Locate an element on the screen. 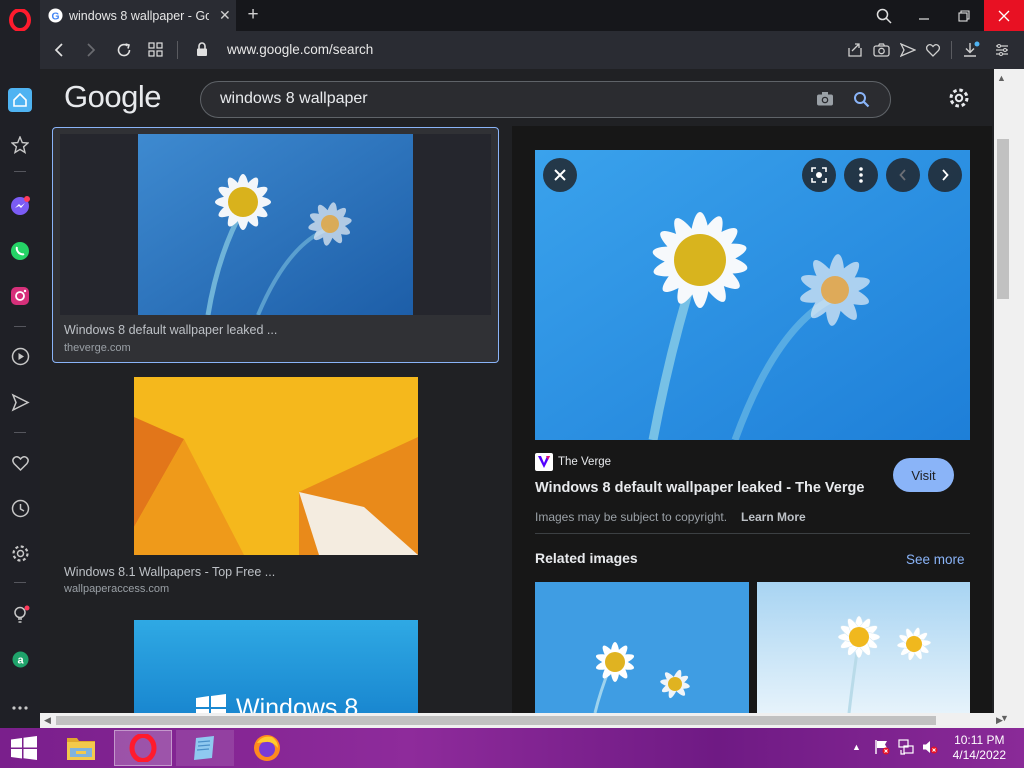  daisy-thumbnail-image is located at coordinates (275, 224).